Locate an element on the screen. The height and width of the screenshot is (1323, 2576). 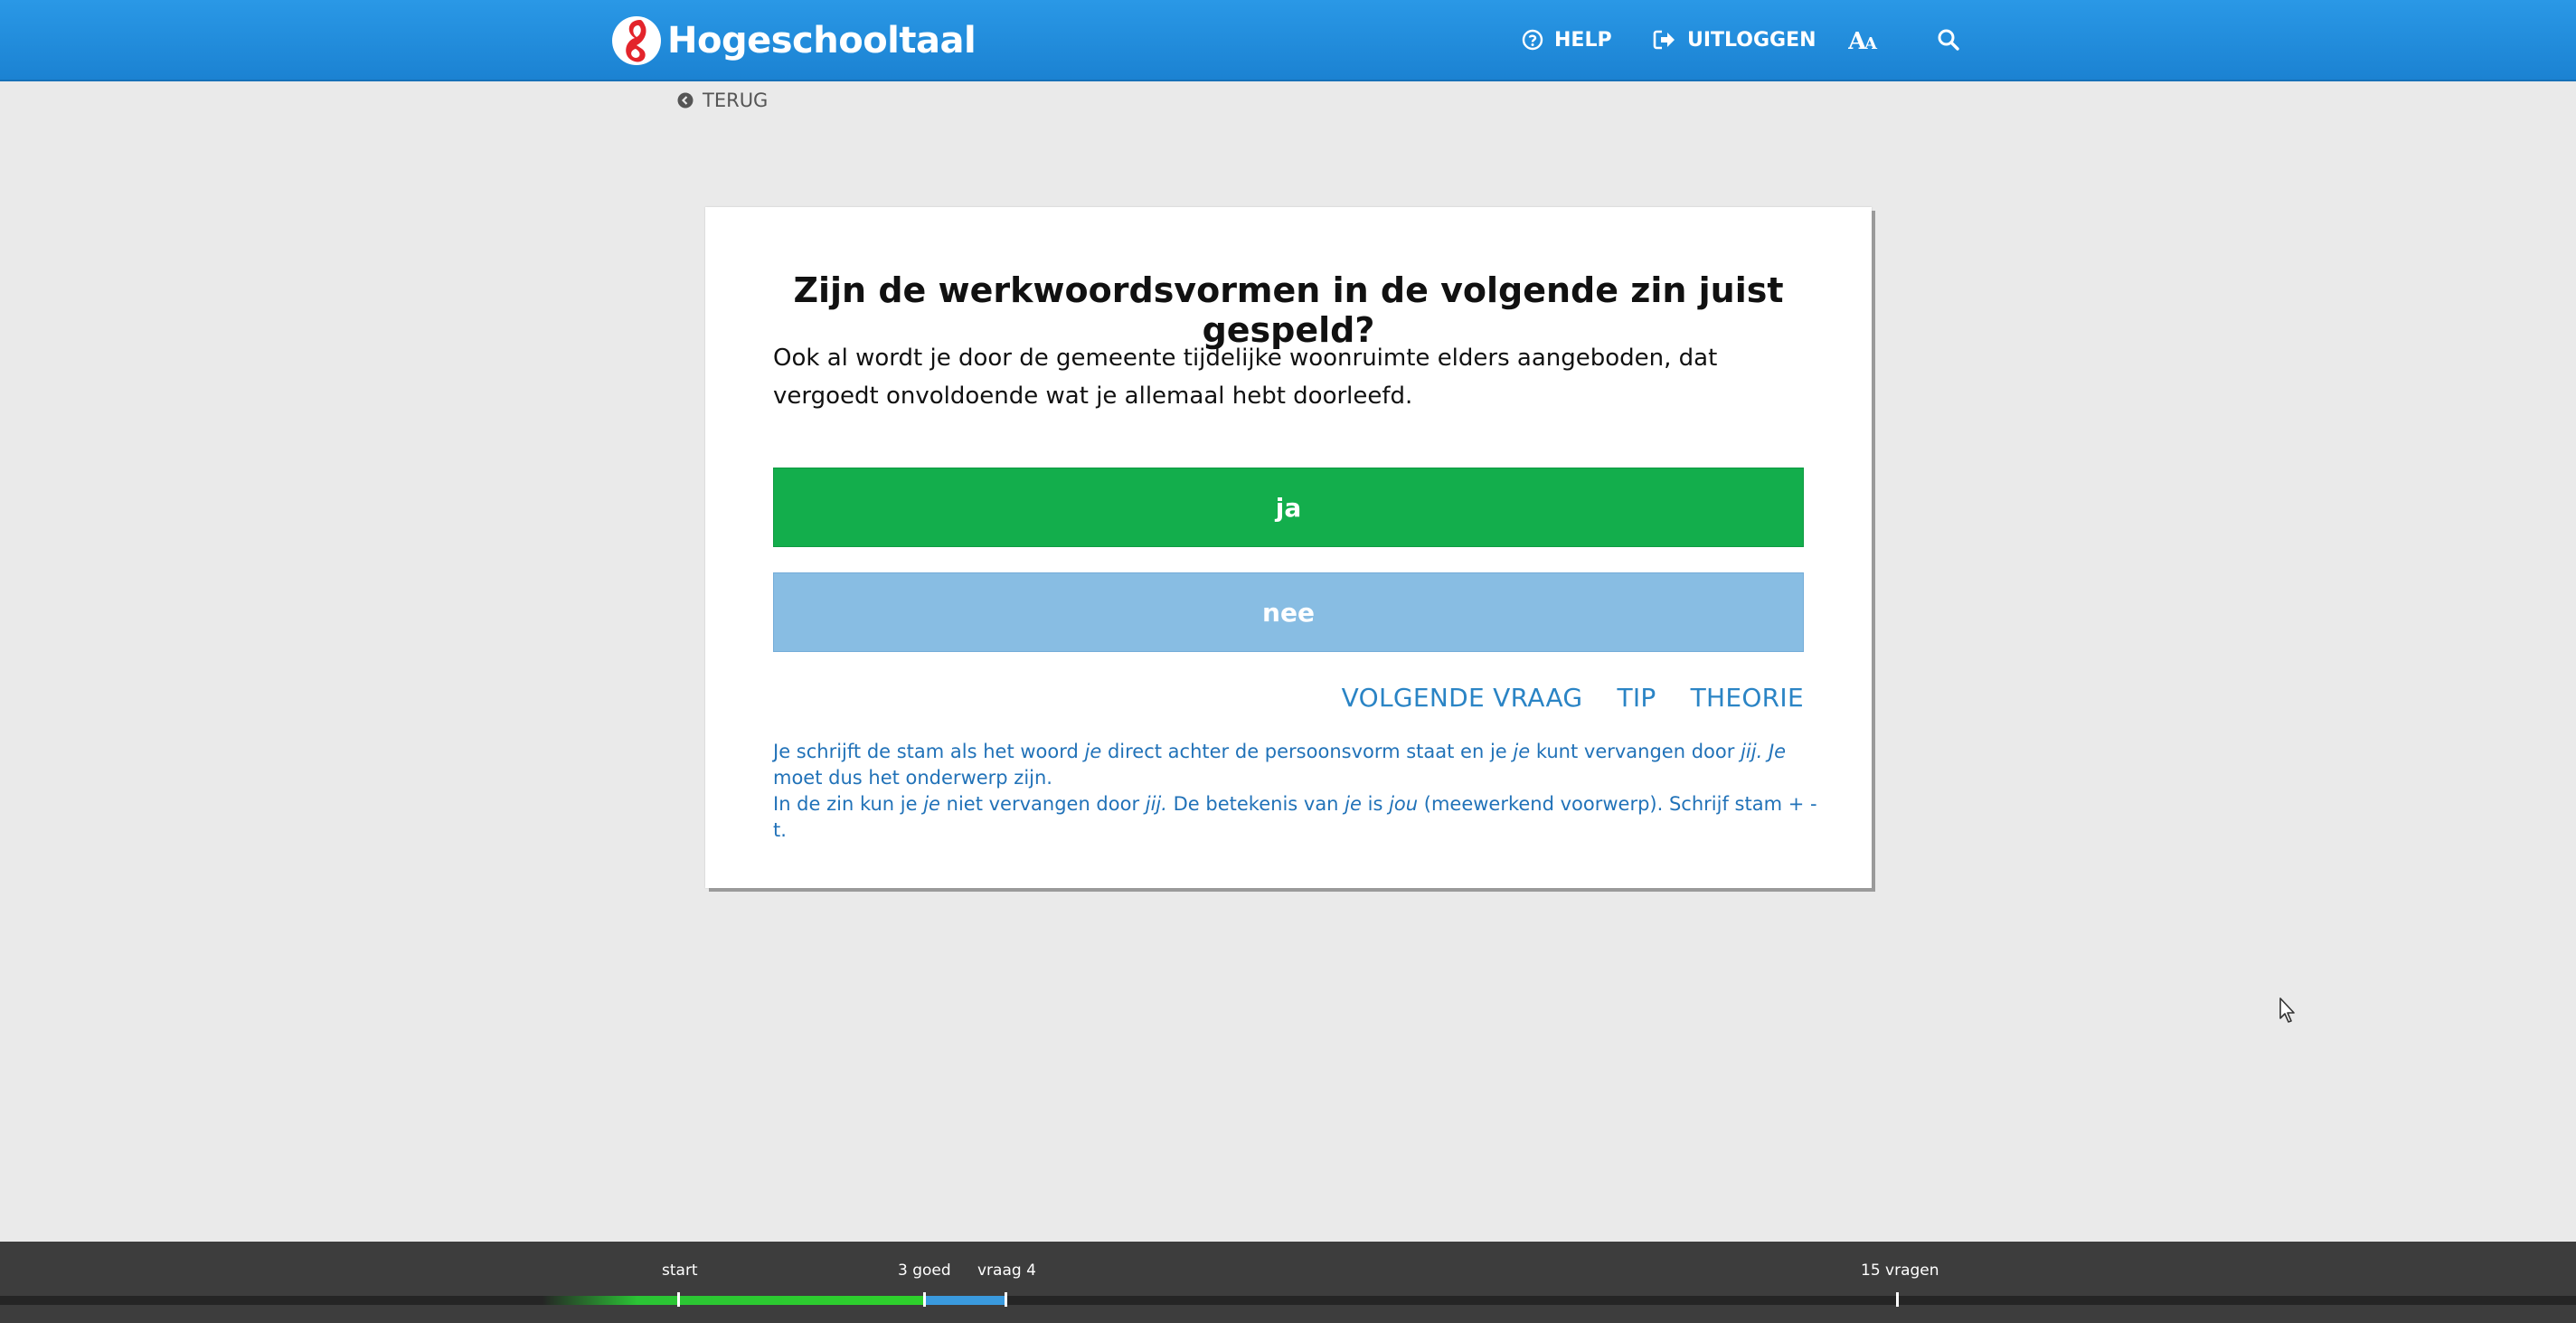
answer-option-nee: nee is located at coordinates (1288, 612).